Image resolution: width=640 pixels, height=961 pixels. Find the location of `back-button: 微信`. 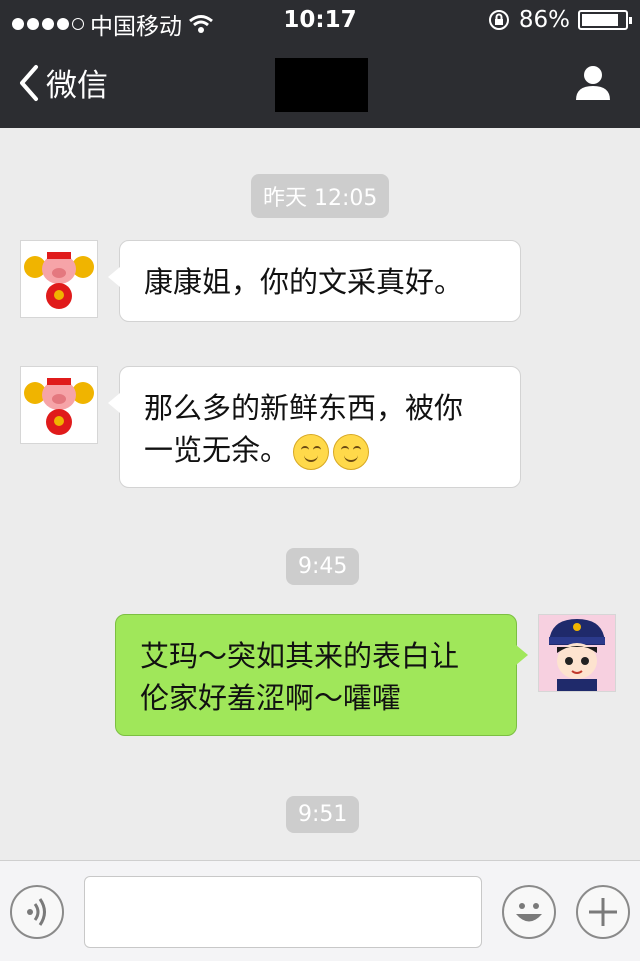

back-button: 微信 is located at coordinates (63, 82).